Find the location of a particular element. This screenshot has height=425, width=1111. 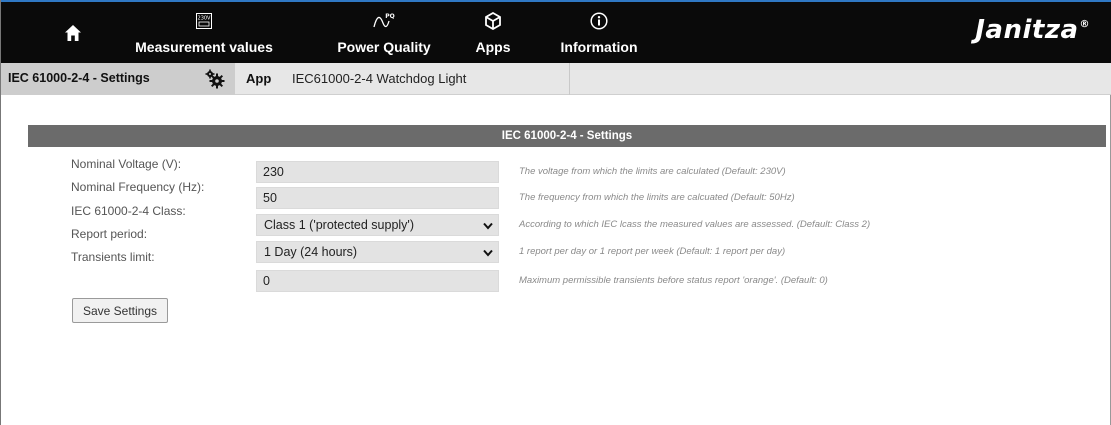

nav-power-quality-label: Power Quality is located at coordinates (384, 47).